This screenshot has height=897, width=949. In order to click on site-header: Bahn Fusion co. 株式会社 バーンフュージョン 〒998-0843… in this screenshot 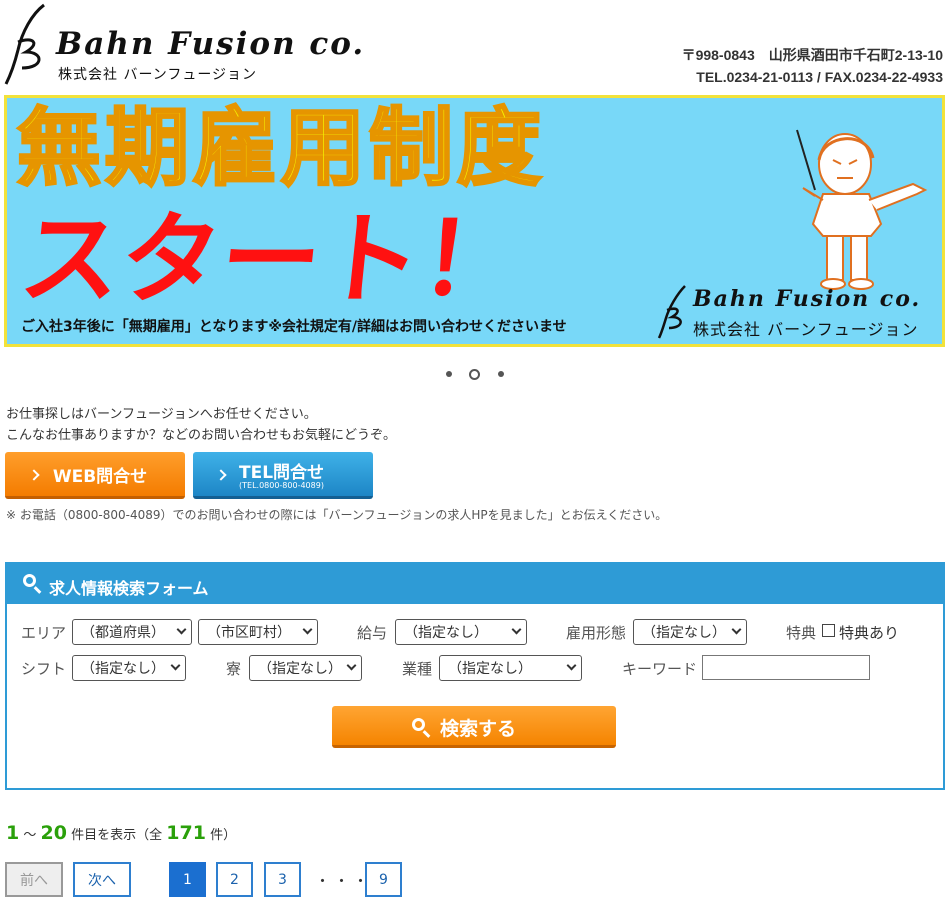, I will do `click(474, 47)`.